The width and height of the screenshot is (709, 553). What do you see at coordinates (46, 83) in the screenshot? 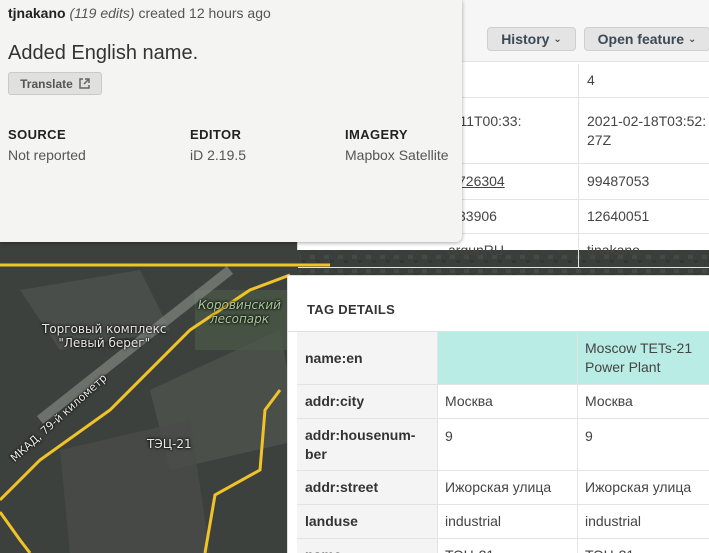
I see `translate-button-label: Translate` at bounding box center [46, 83].